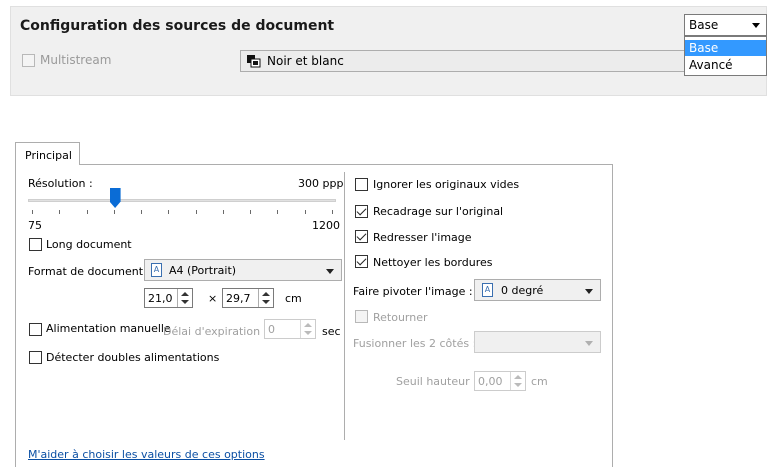  What do you see at coordinates (361, 184) in the screenshot?
I see `ignore-blank-checkbox` at bounding box center [361, 184].